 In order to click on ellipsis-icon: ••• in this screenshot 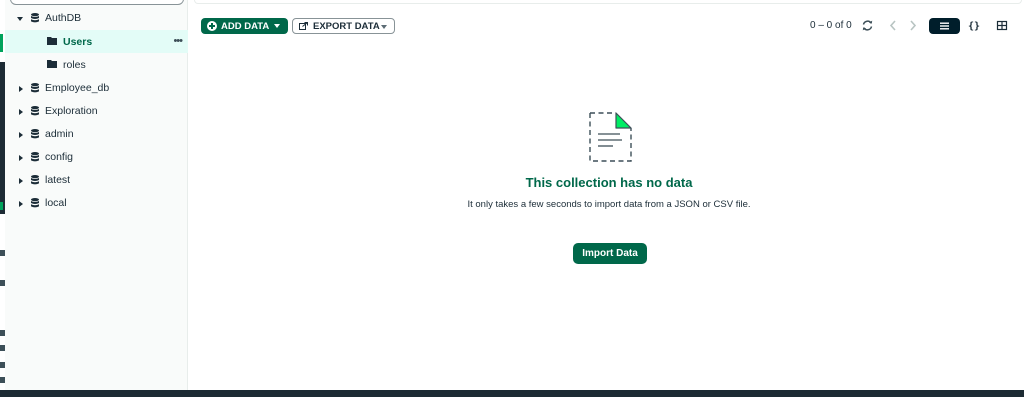, I will do `click(178, 41)`.